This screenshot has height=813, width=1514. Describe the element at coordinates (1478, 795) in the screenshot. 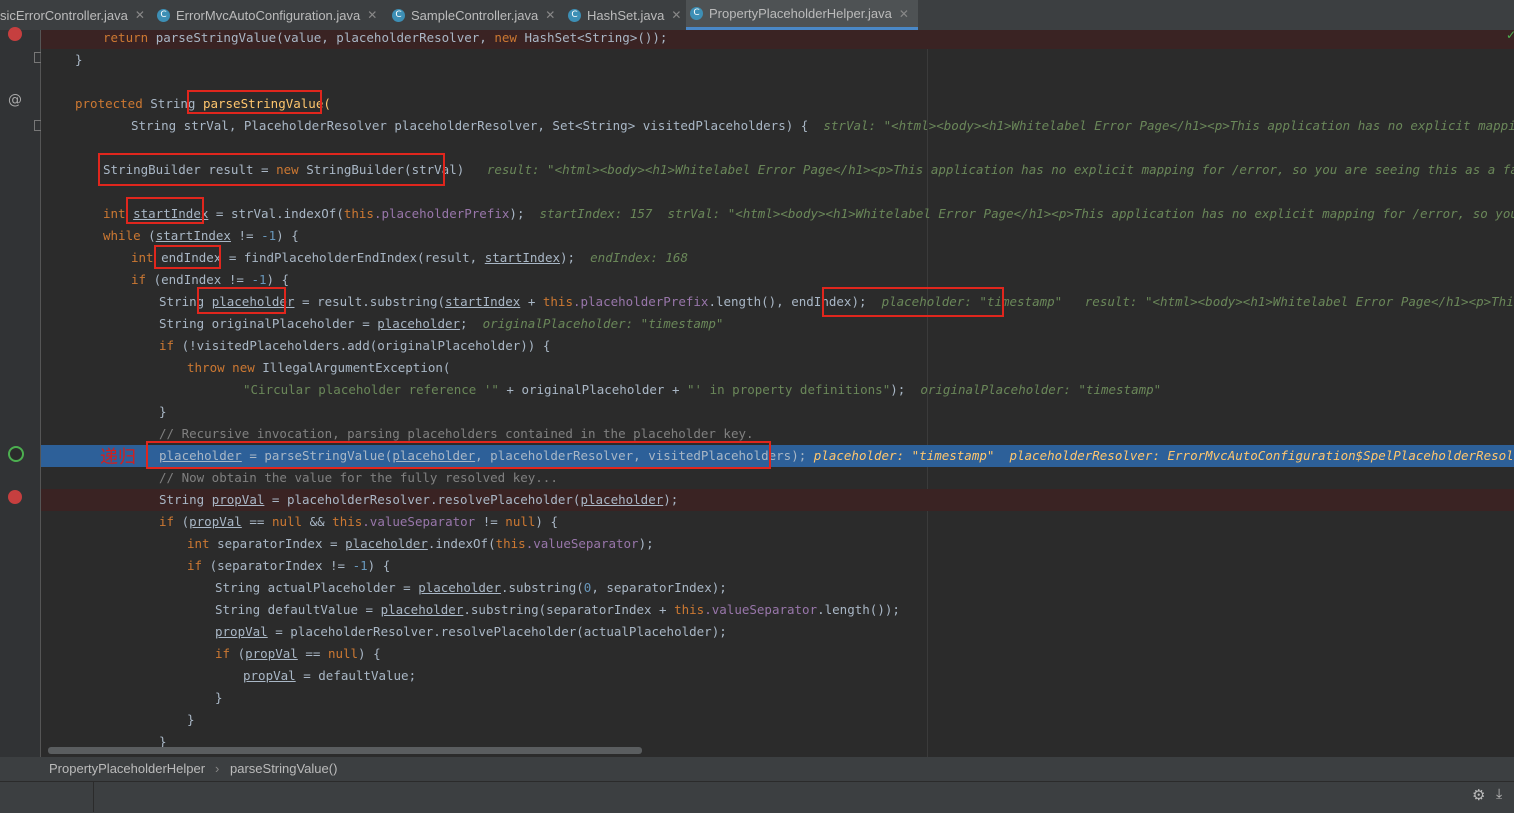

I see `gear-icon: ⚙` at that location.